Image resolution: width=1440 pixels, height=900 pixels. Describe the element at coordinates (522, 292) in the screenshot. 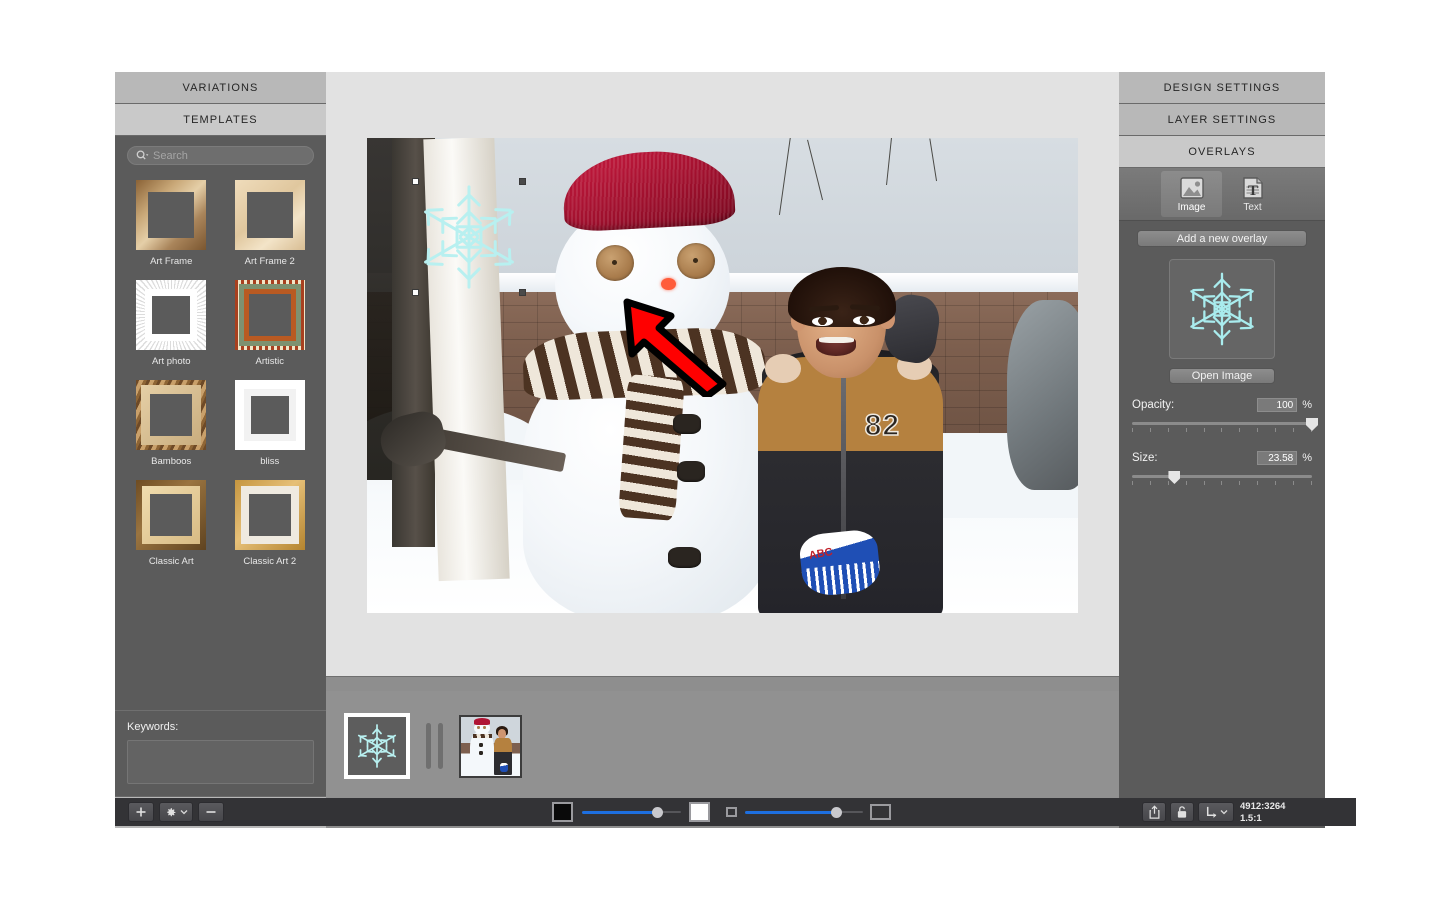

I see `resize-handle-bottom-right` at that location.